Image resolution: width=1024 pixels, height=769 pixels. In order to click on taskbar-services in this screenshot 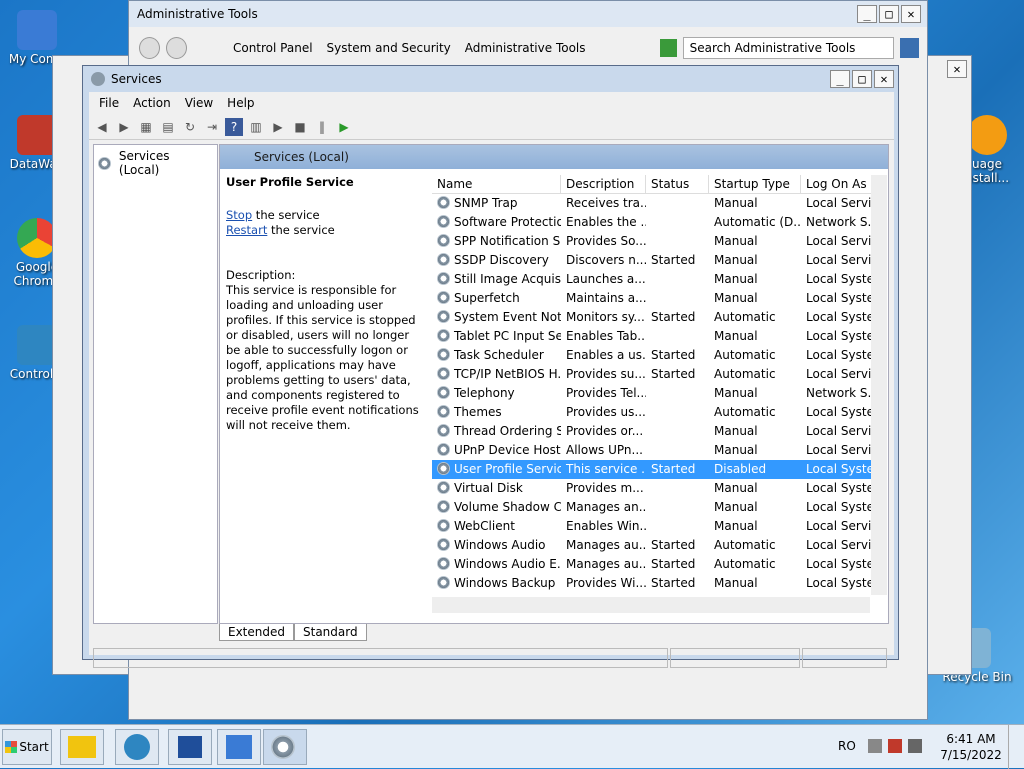, I will do `click(285, 747)`.